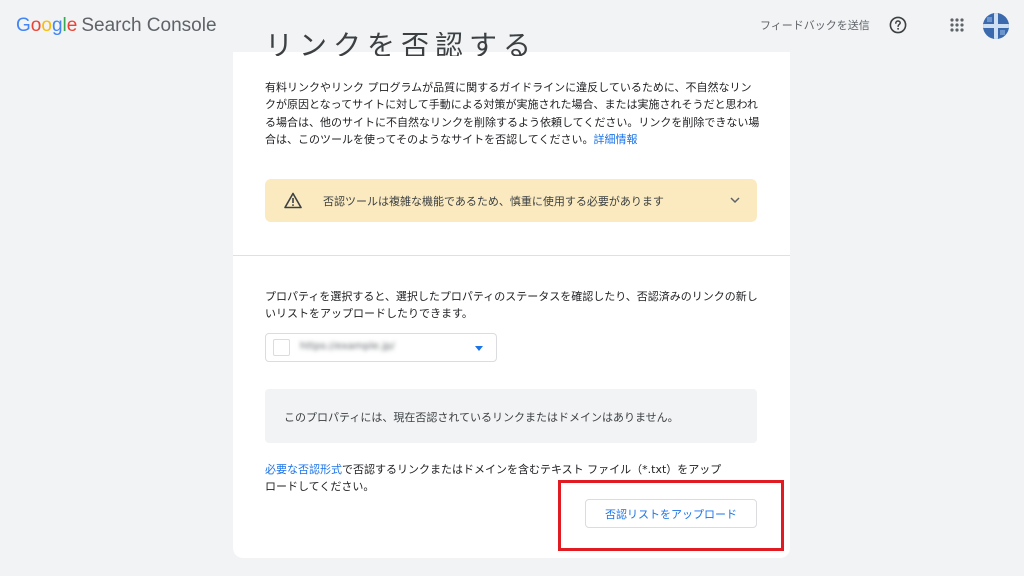 This screenshot has height=576, width=1024. I want to click on chevron-down-icon, so click(735, 200).